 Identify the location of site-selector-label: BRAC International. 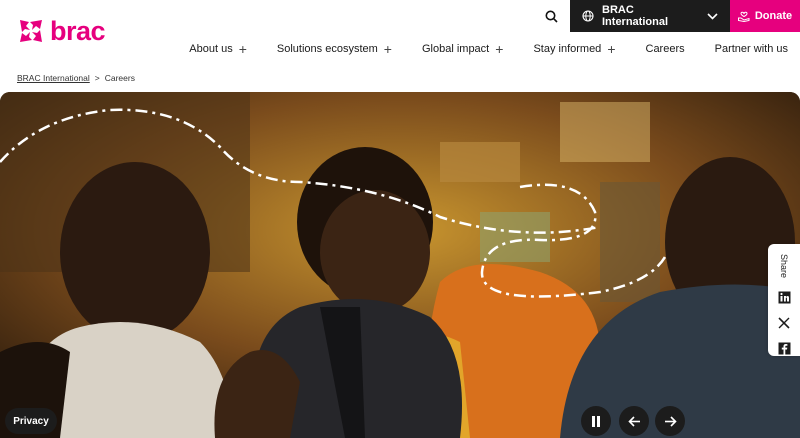
(635, 16).